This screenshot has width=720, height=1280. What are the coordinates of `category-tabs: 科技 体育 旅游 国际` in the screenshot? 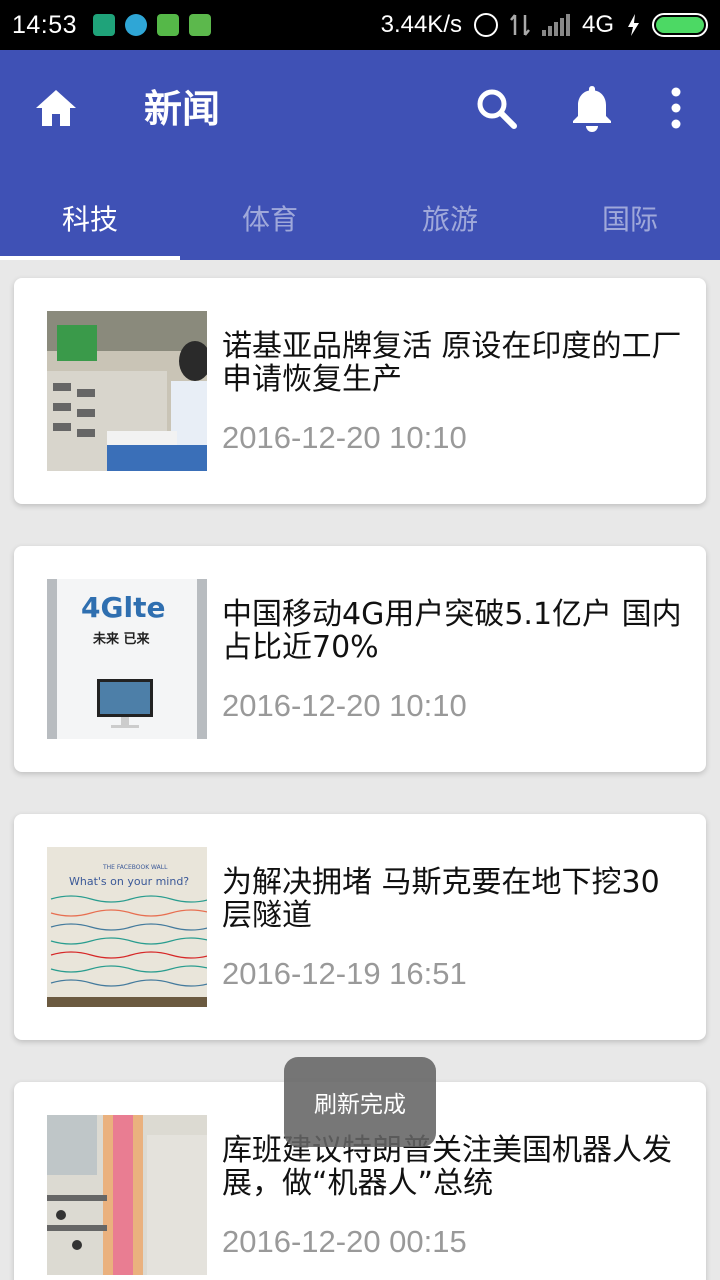 It's located at (360, 220).